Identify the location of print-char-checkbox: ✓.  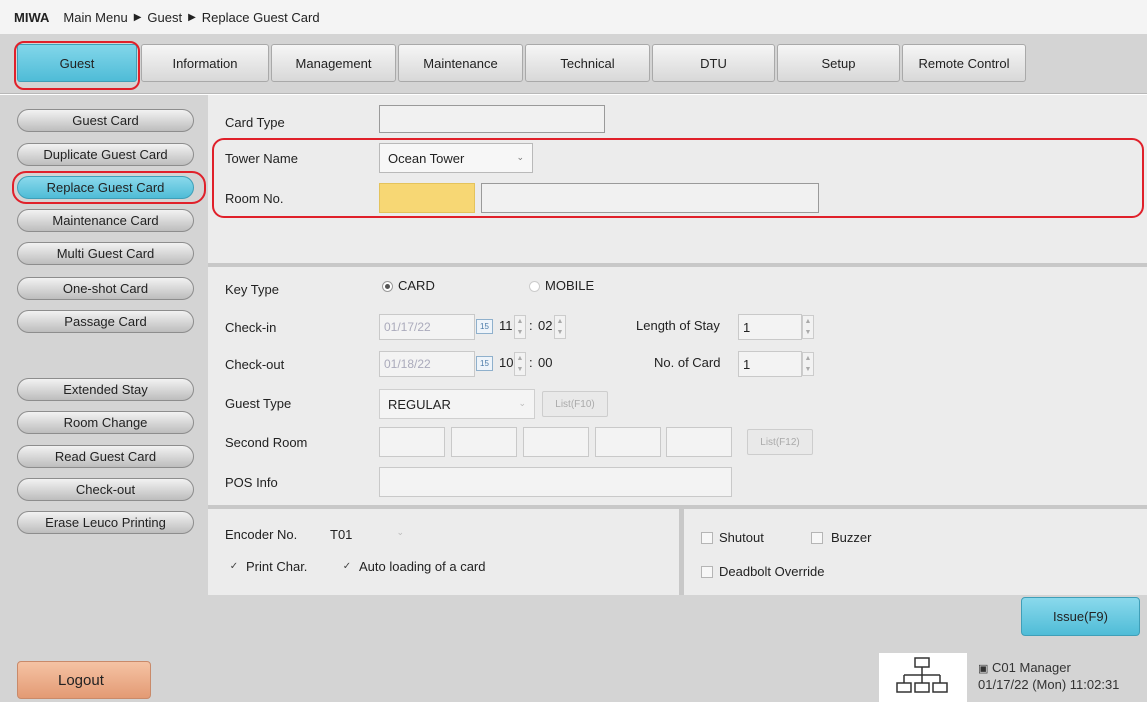
(234, 567).